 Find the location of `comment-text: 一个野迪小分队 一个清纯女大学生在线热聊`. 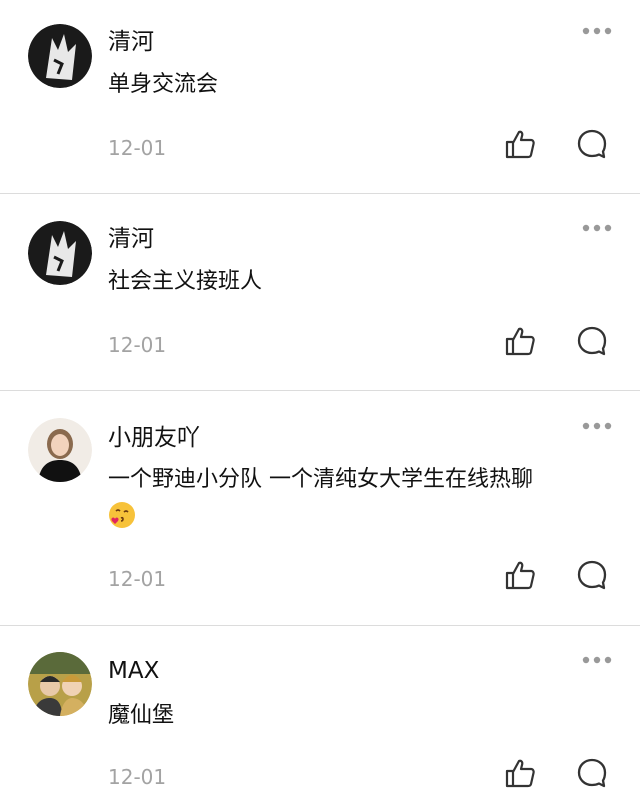

comment-text: 一个野迪小分队 一个清纯女大学生在线热聊 is located at coordinates (320, 479).